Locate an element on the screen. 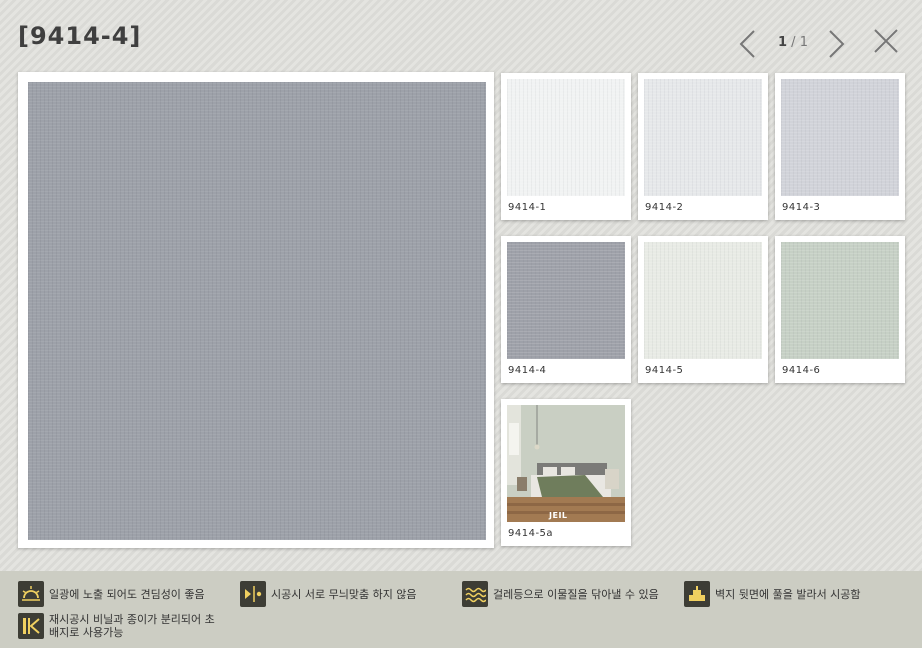 This screenshot has height=648, width=922. pattern-match-icon is located at coordinates (253, 594).